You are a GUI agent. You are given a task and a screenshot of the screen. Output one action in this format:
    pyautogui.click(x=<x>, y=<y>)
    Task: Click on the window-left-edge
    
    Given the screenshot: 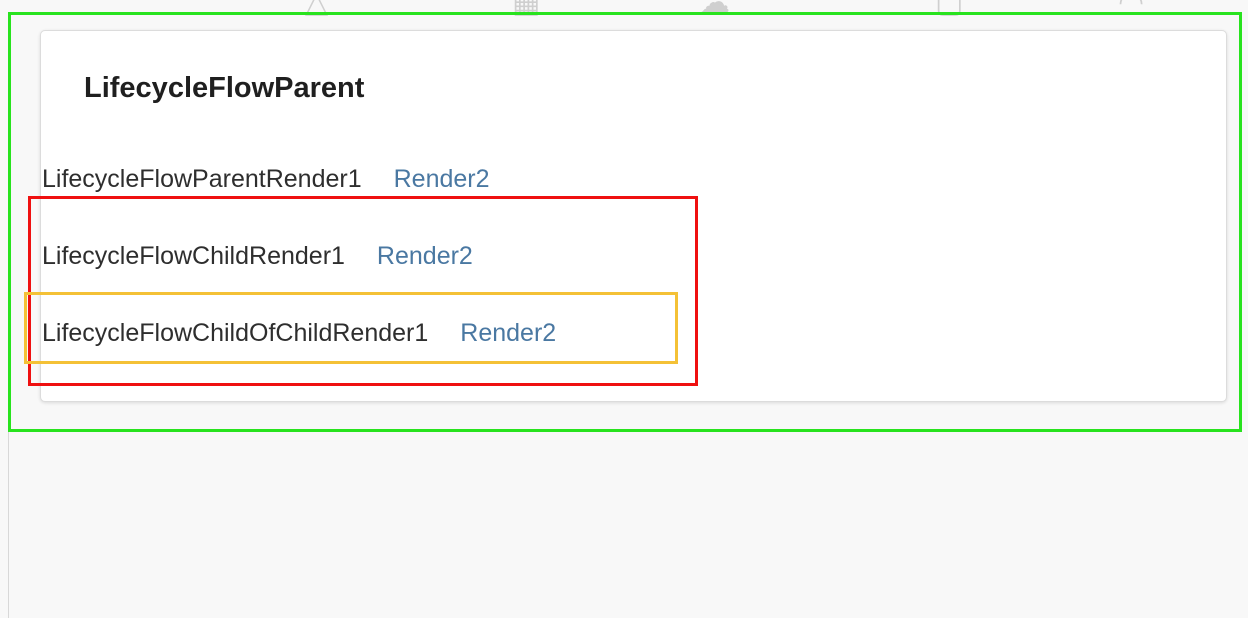 What is the action you would take?
    pyautogui.click(x=4, y=525)
    